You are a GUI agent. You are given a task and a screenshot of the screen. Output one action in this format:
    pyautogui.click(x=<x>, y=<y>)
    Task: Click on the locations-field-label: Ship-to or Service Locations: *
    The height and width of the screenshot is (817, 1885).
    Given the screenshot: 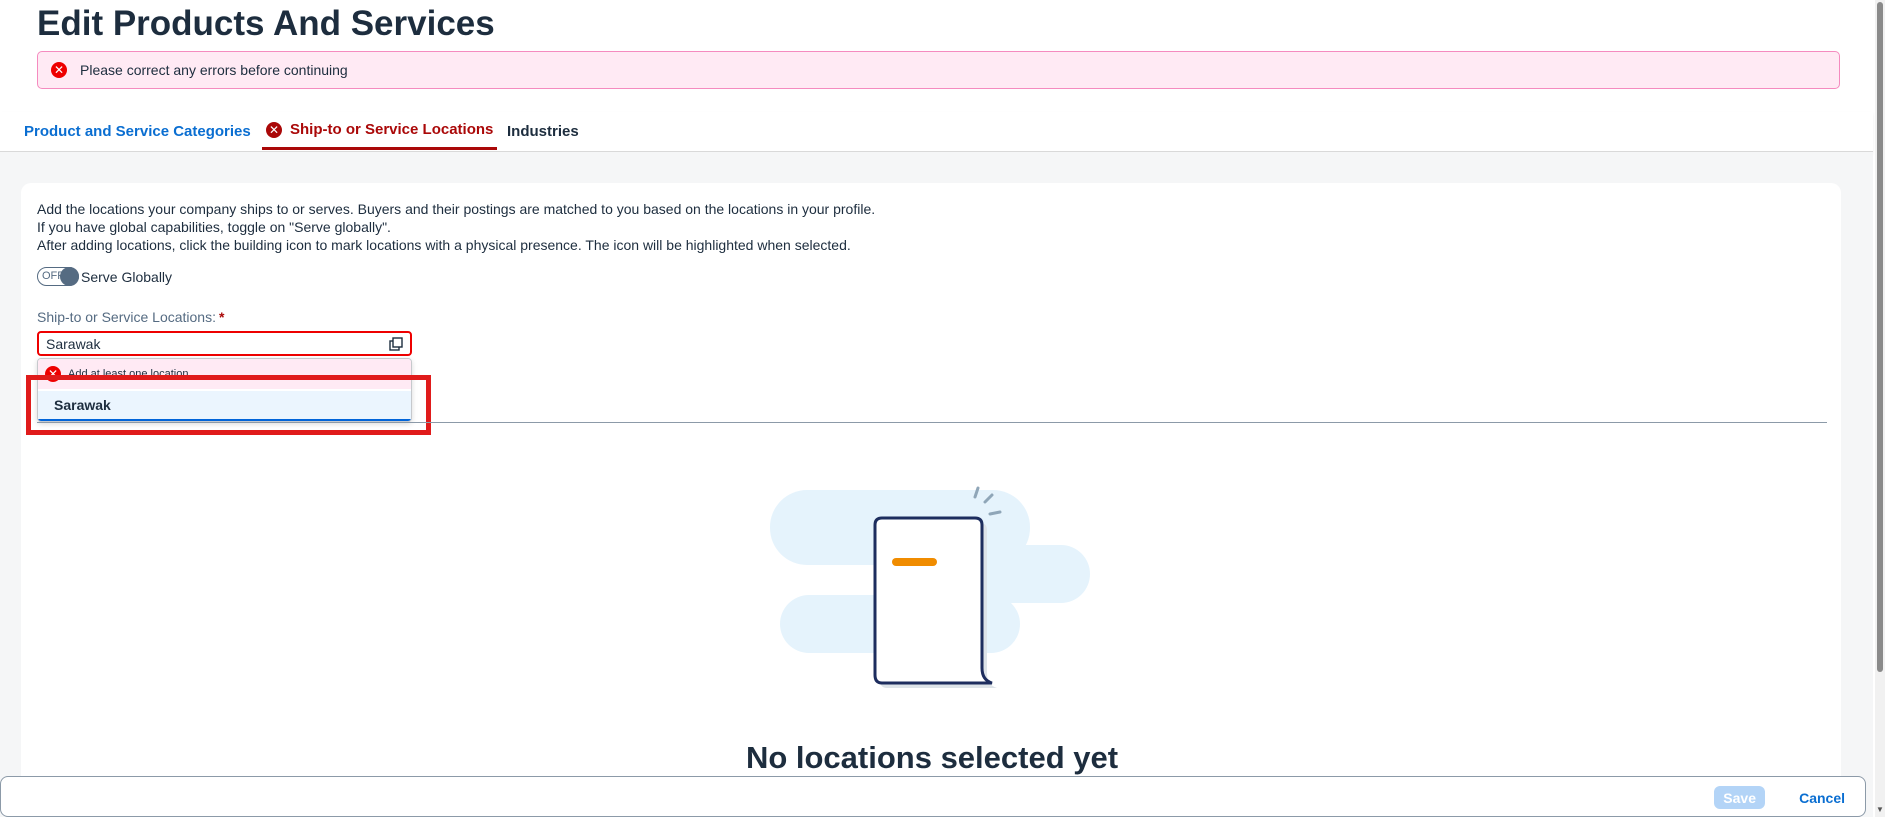 What is the action you would take?
    pyautogui.click(x=130, y=317)
    